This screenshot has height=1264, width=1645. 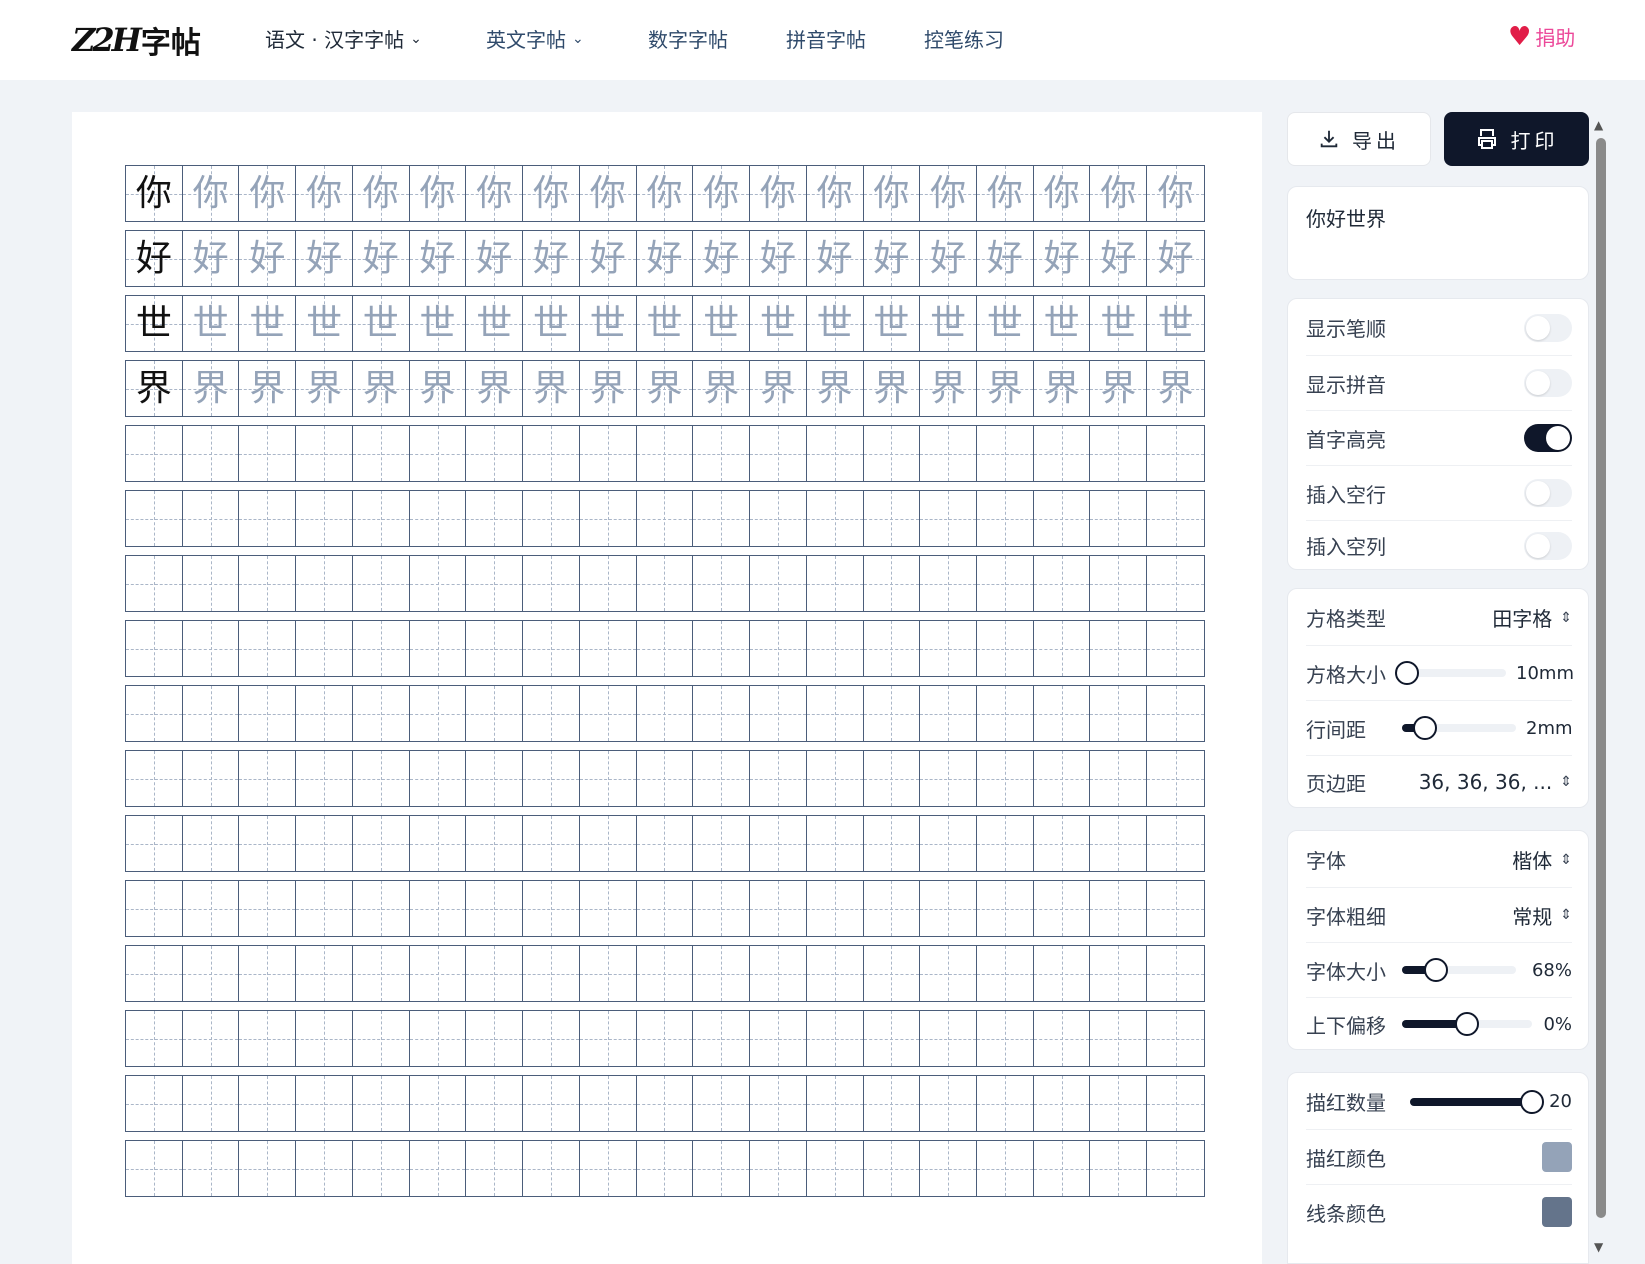 I want to click on trace-character: 好, so click(x=210, y=258).